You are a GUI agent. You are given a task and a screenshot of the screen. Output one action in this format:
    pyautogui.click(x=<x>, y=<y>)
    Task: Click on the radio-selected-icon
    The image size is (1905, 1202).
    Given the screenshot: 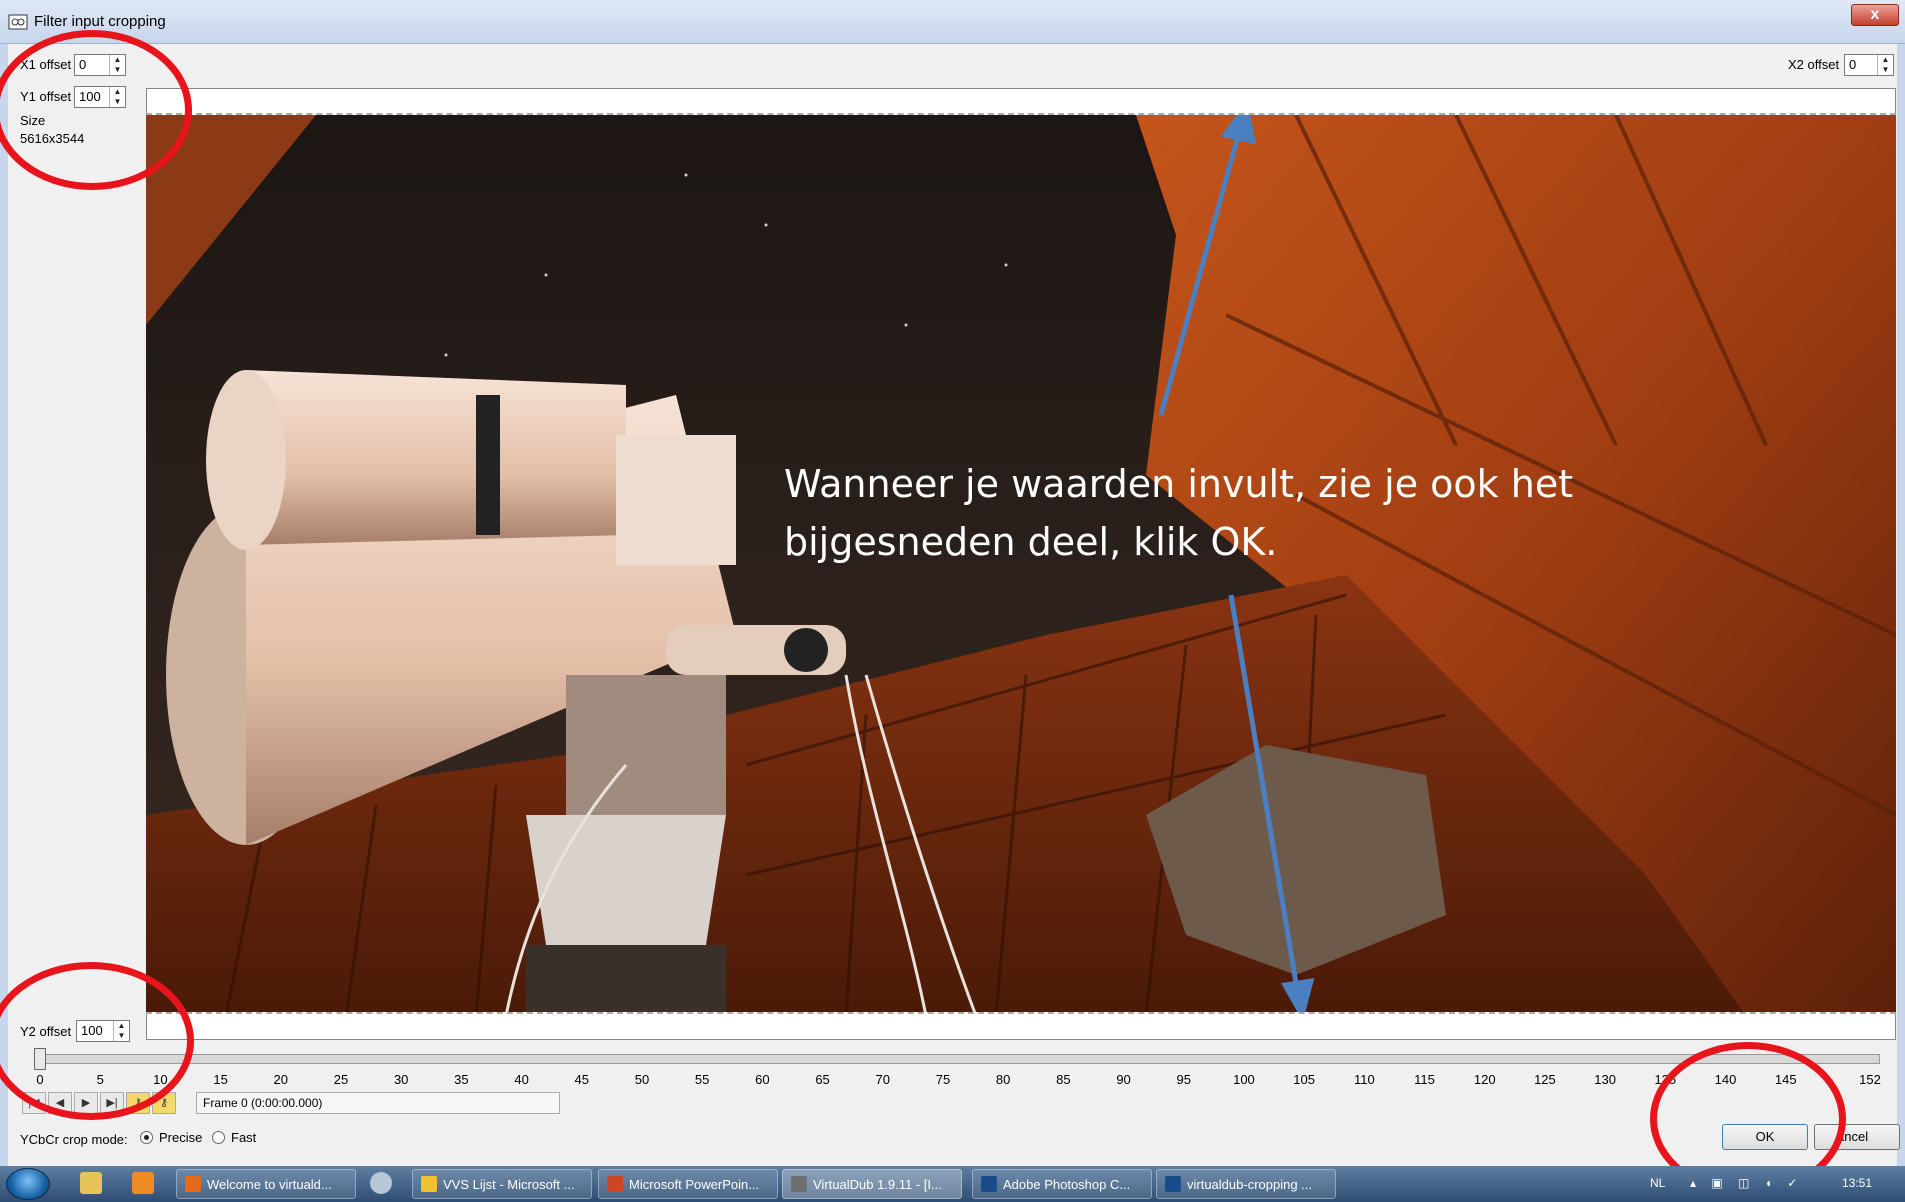 What is the action you would take?
    pyautogui.click(x=146, y=1137)
    